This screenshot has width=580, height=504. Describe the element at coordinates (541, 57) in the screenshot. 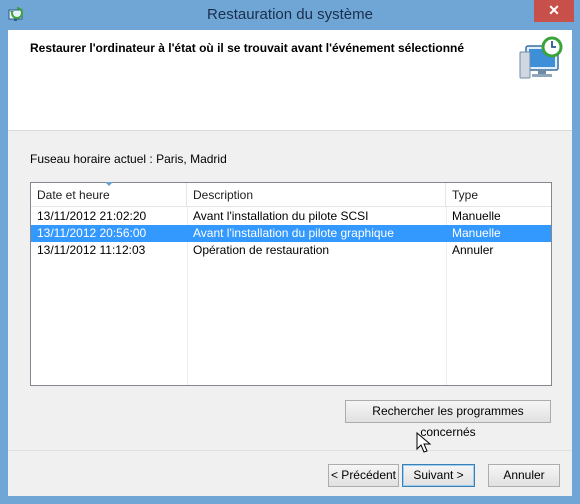

I see `system-restore-icon` at that location.